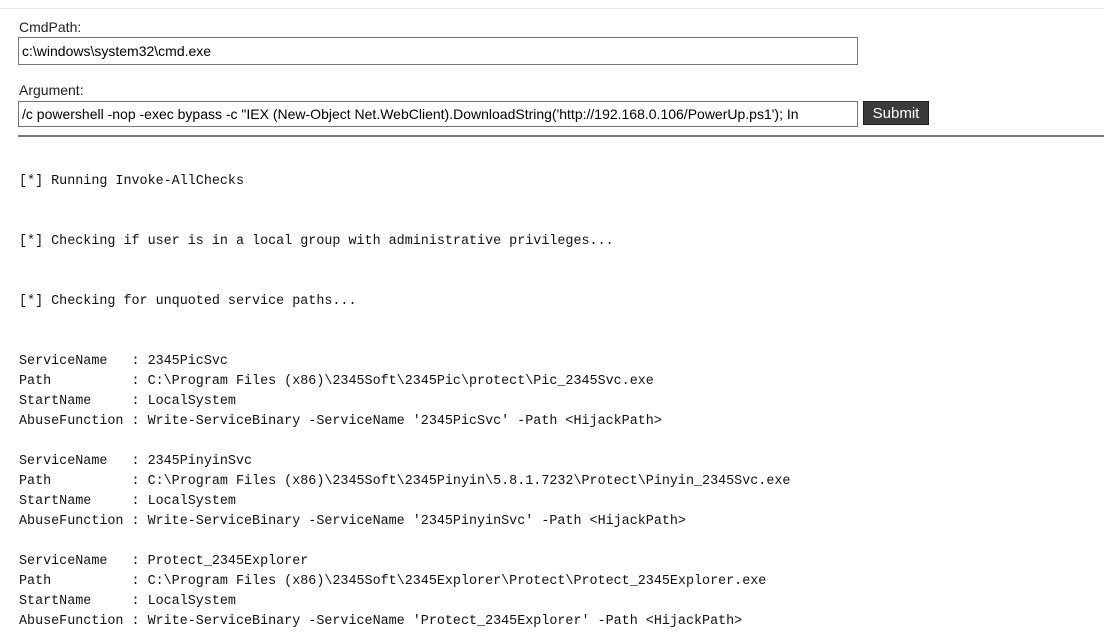  What do you see at coordinates (438, 114) in the screenshot?
I see `argument-input` at bounding box center [438, 114].